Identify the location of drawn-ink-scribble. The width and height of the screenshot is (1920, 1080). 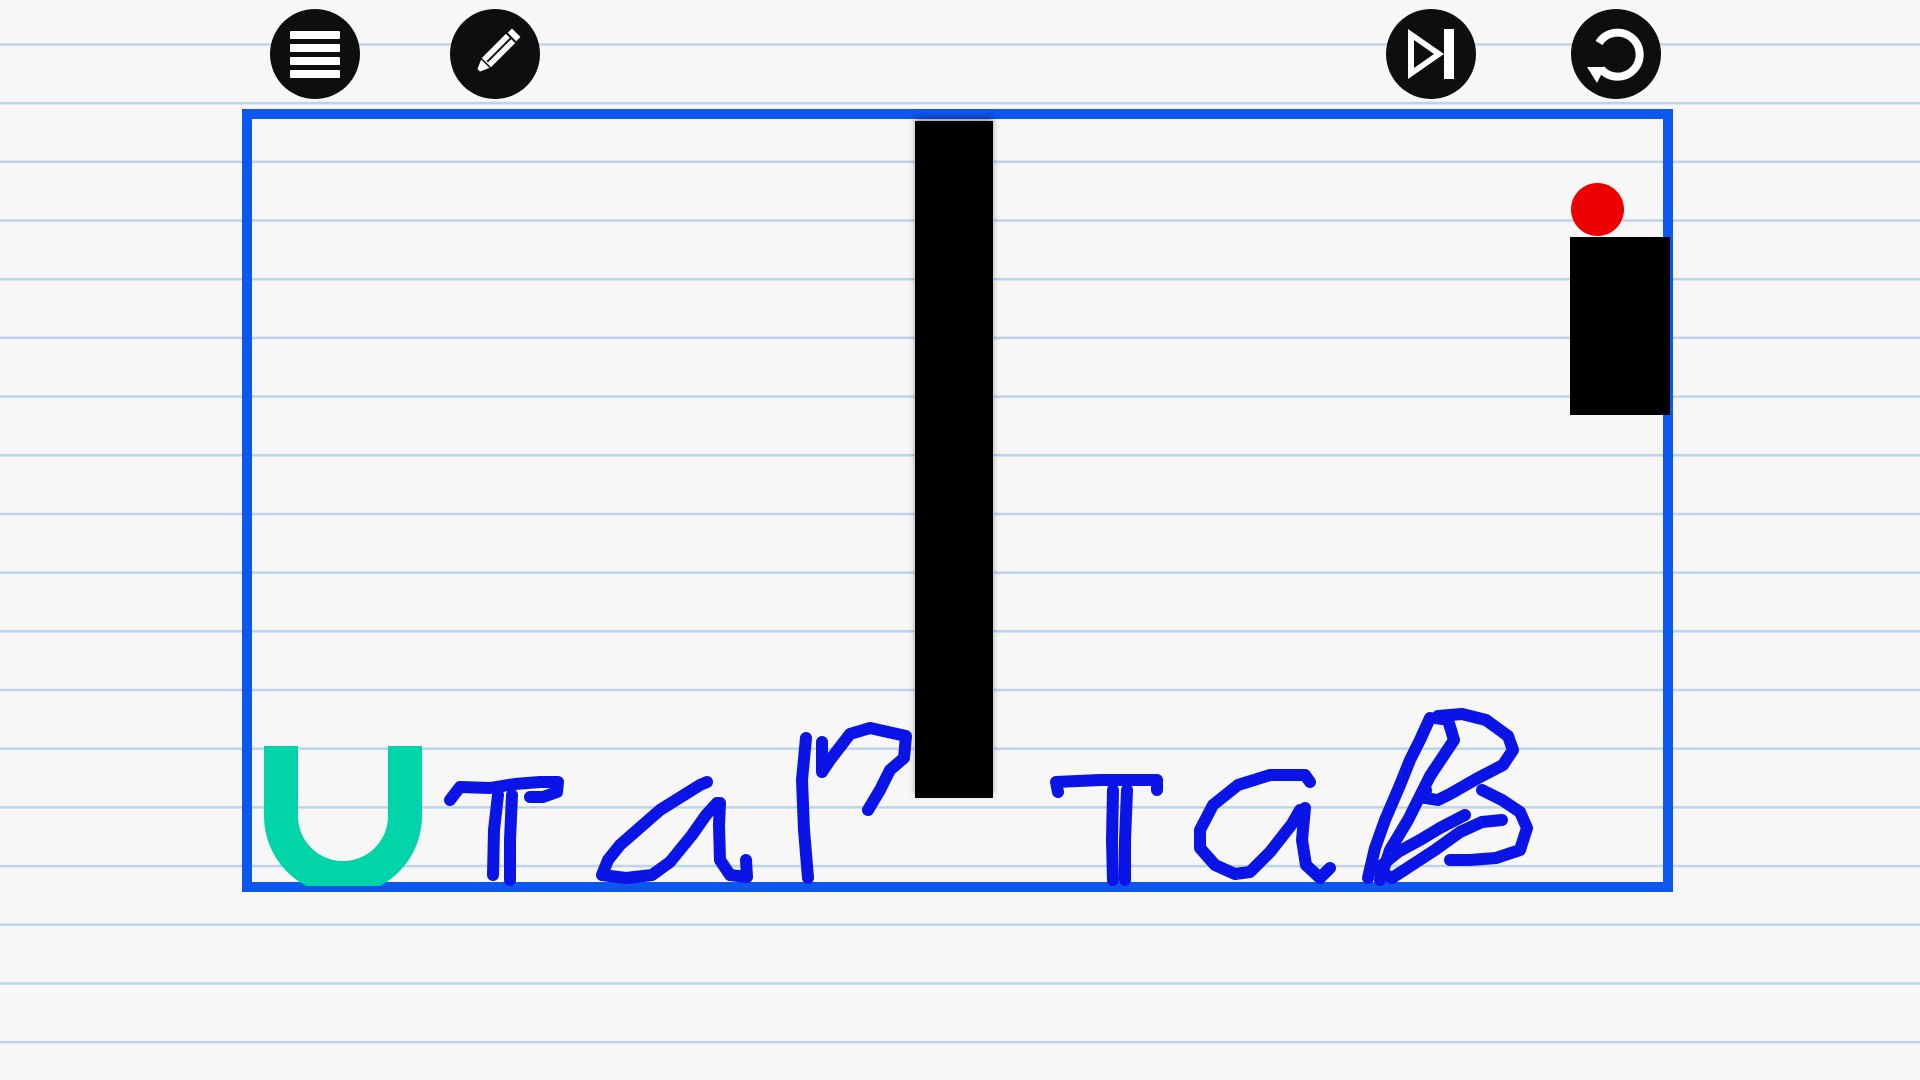
(1000, 800).